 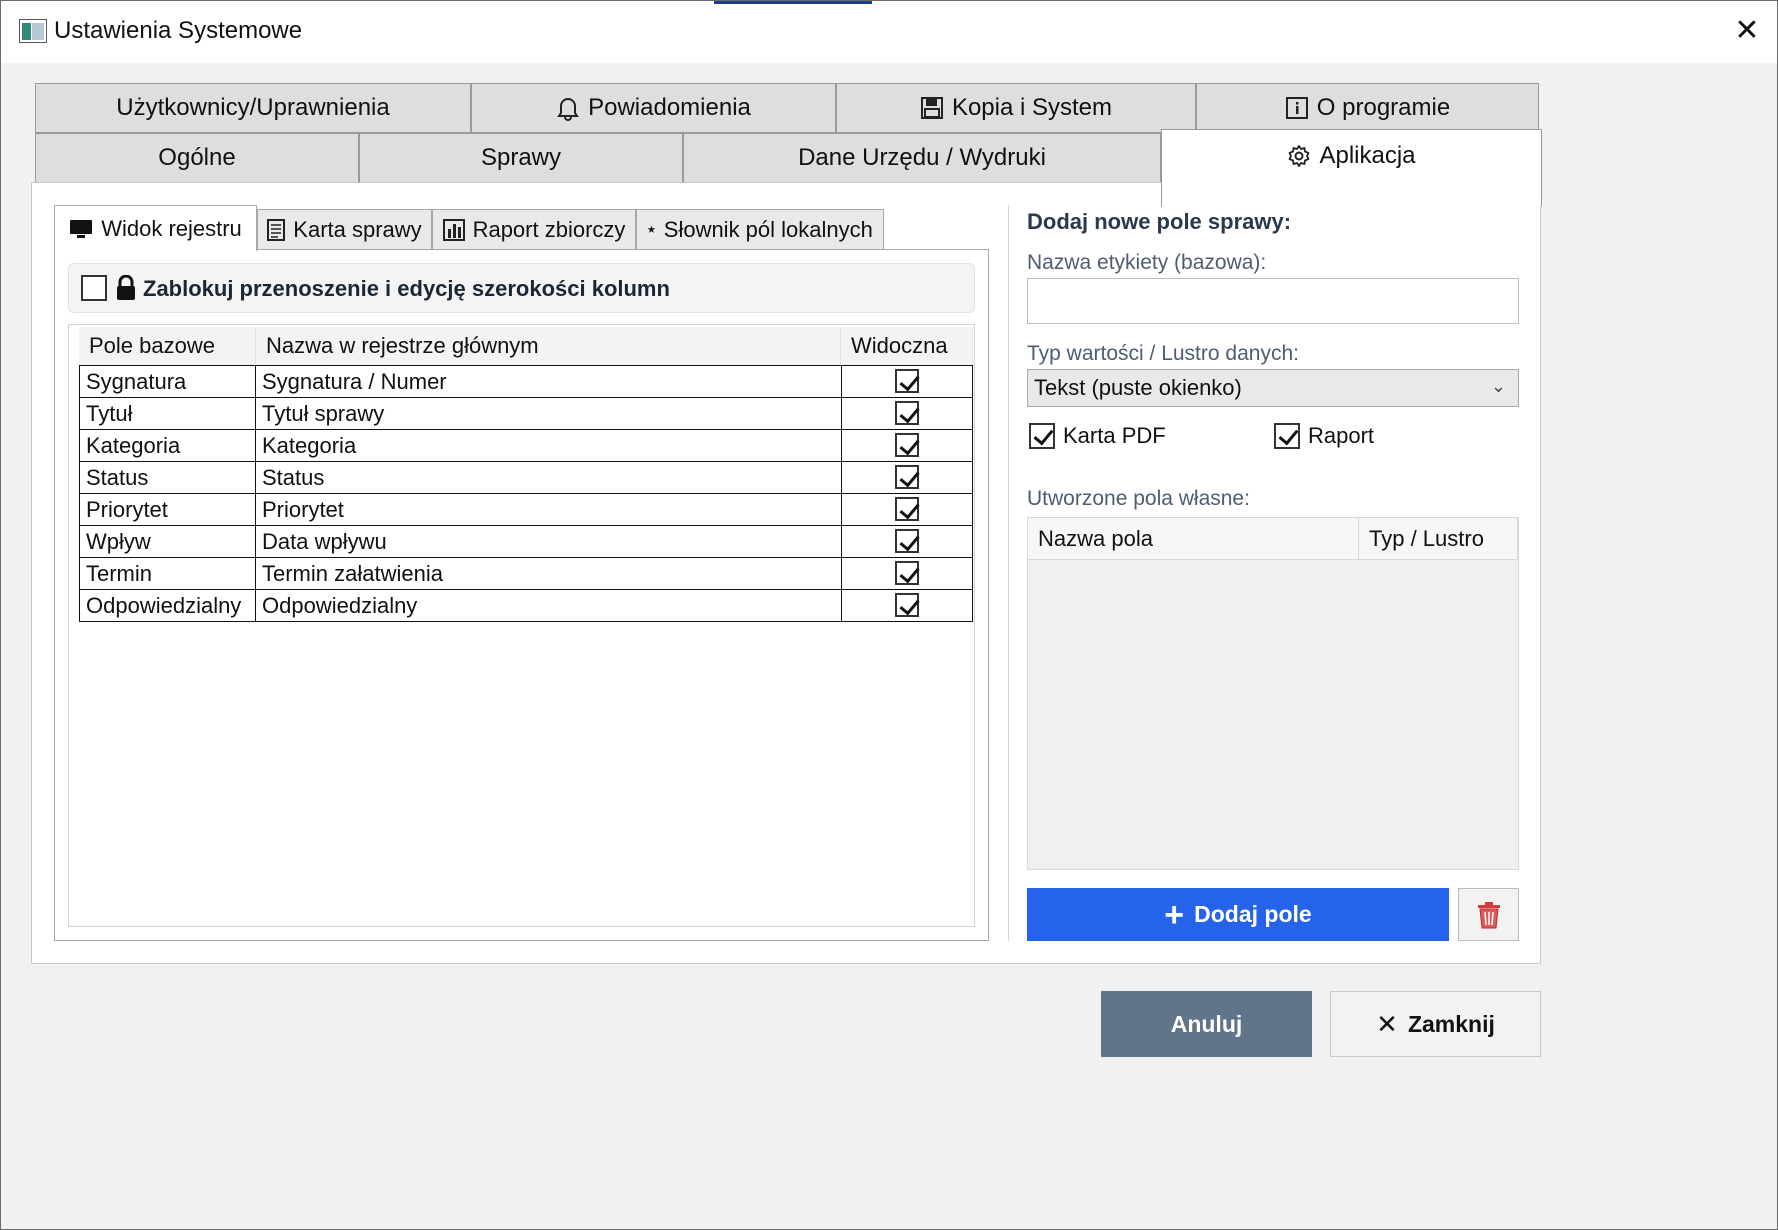 I want to click on tab-backup-system: Kopia i System, so click(x=1016, y=108).